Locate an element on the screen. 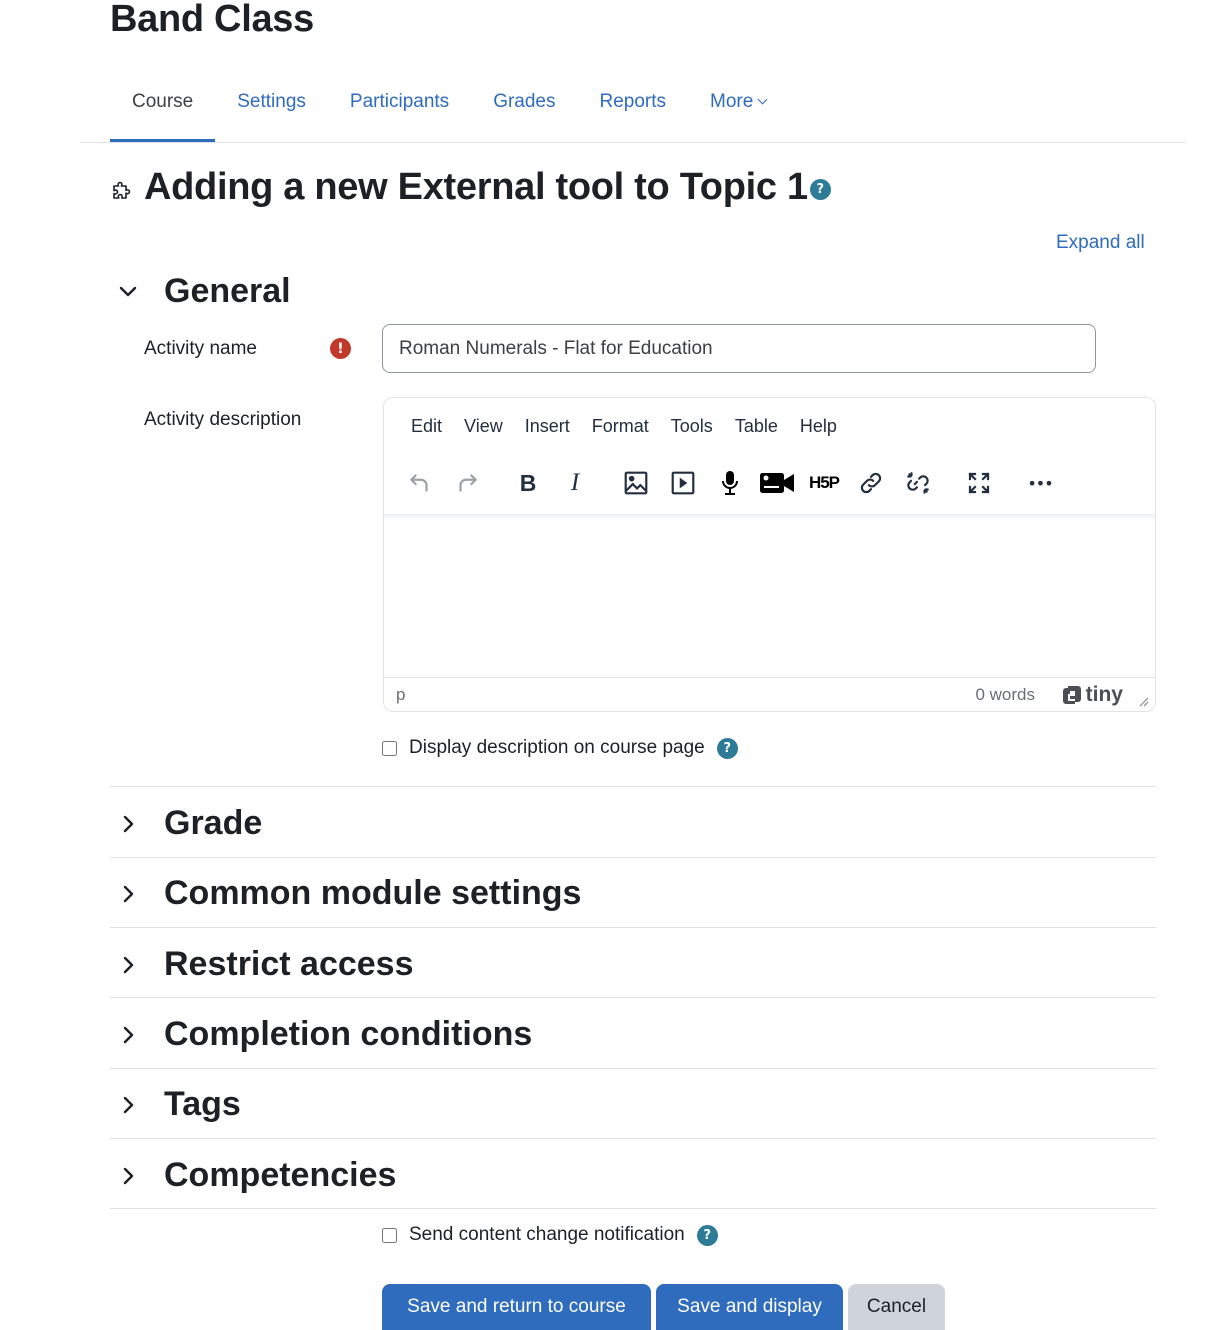 This screenshot has width=1230, height=1330. save-and-return-button: Save and return to course is located at coordinates (516, 1307).